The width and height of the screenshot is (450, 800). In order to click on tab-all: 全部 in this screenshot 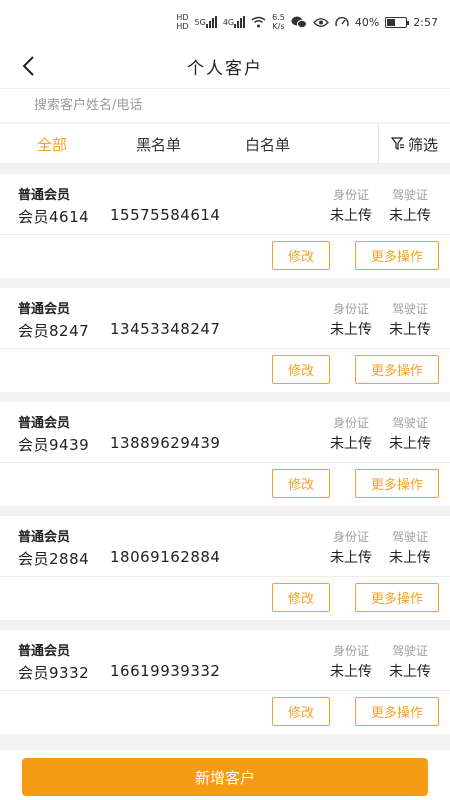, I will do `click(52, 144)`.